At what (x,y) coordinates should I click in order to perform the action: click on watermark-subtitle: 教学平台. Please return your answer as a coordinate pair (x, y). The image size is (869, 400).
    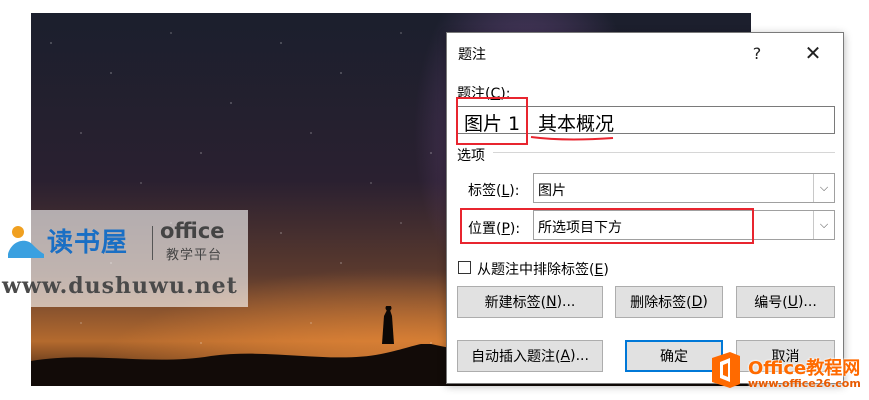
    Looking at the image, I should click on (194, 255).